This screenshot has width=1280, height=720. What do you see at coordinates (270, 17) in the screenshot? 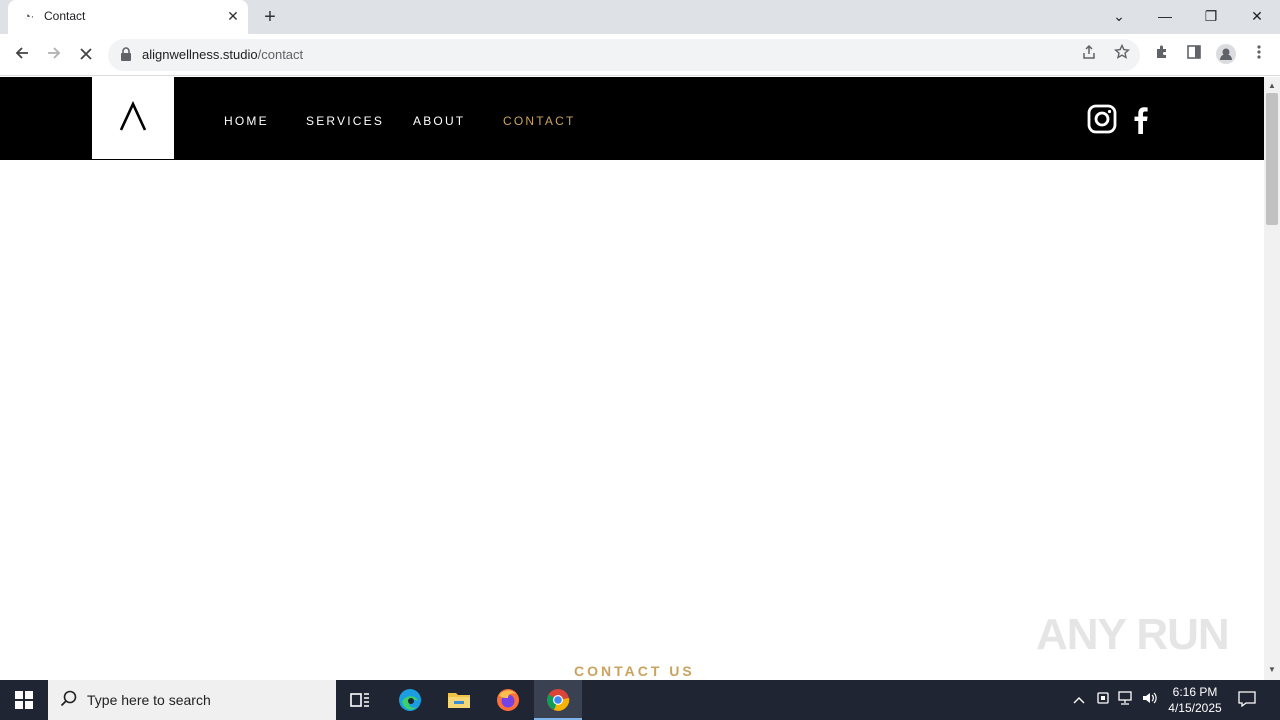
I see `new-tab-button: +` at bounding box center [270, 17].